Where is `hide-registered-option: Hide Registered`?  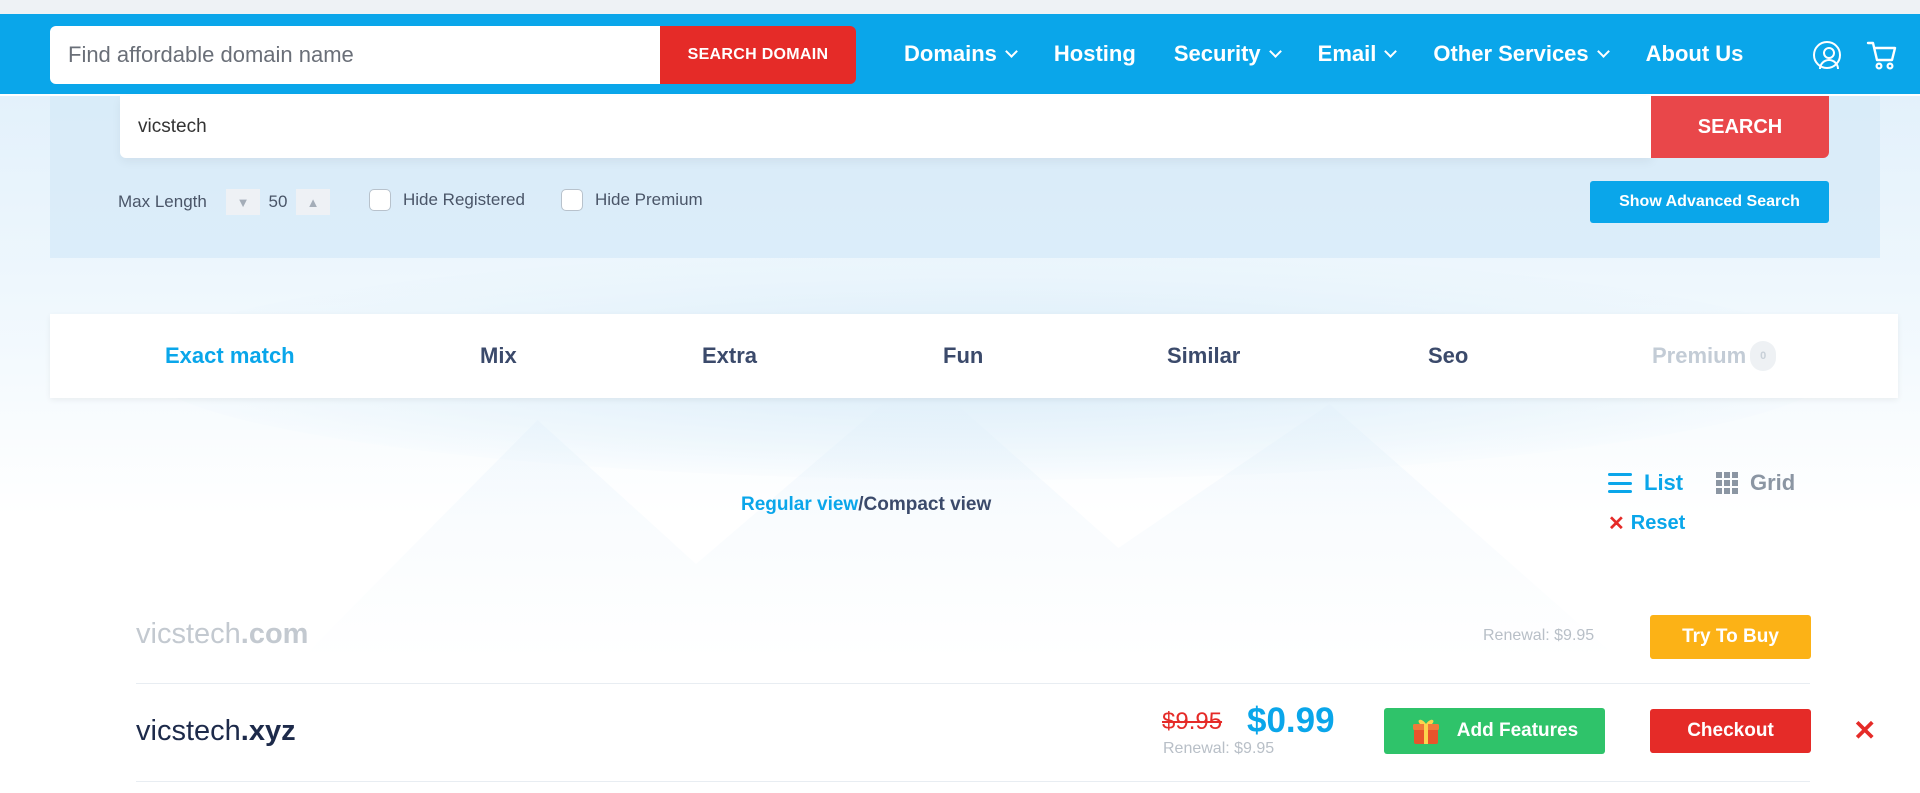
hide-registered-option: Hide Registered is located at coordinates (447, 200).